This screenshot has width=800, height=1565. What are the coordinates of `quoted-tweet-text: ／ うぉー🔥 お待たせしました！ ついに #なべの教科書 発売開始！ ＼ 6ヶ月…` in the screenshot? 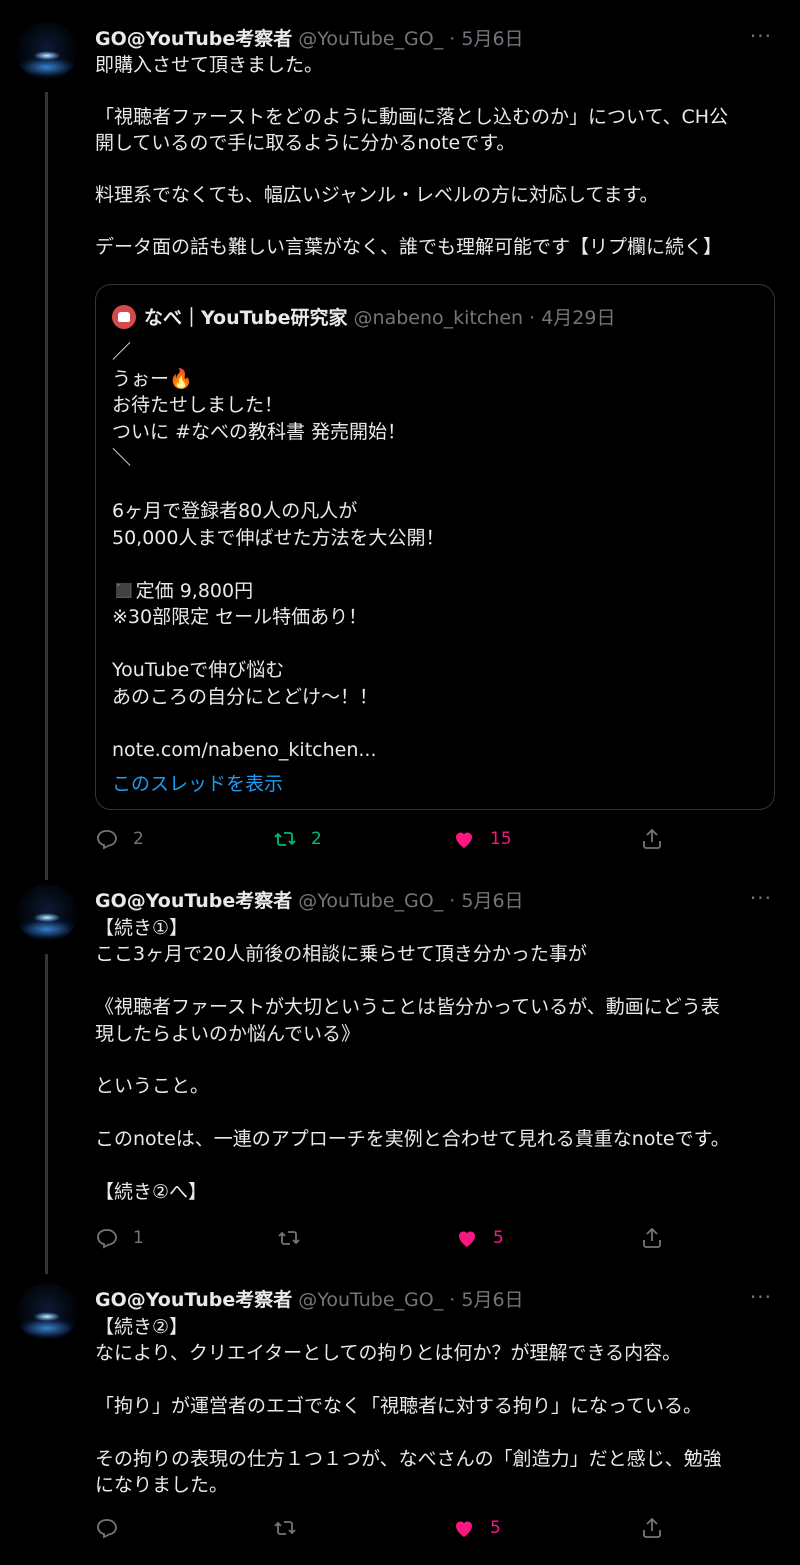 It's located at (278, 551).